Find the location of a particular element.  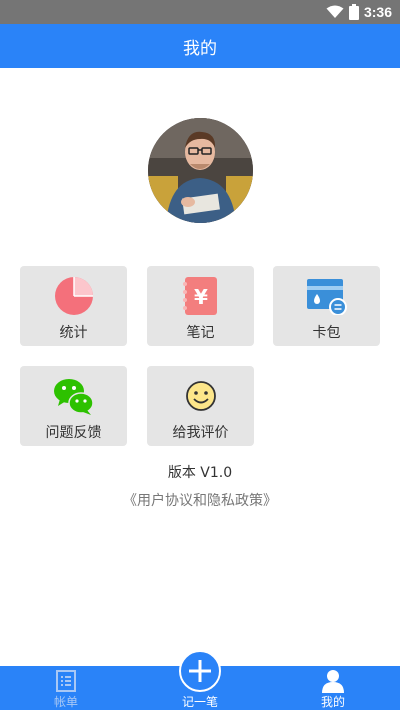

app-header: 我的 is located at coordinates (200, 46).